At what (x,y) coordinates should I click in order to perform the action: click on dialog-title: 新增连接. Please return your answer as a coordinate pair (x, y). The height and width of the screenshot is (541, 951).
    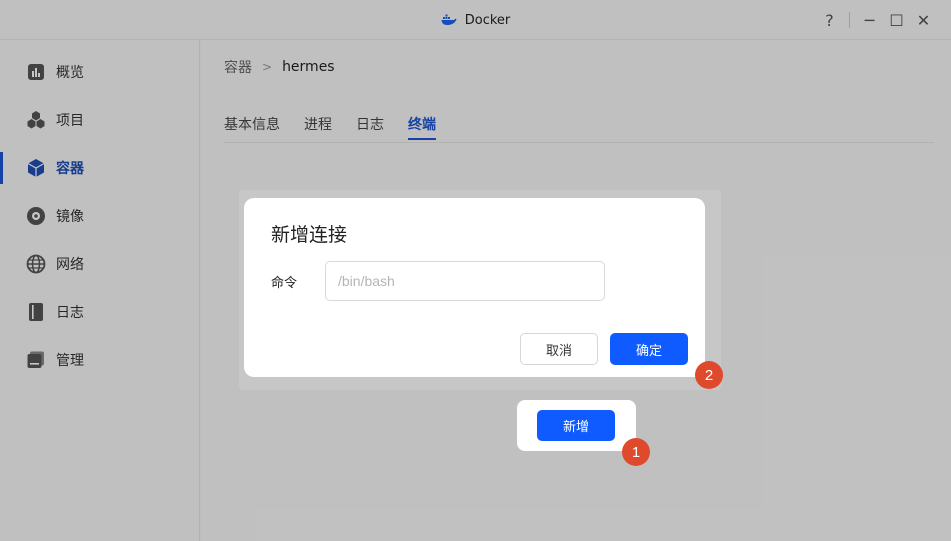
    Looking at the image, I should click on (309, 235).